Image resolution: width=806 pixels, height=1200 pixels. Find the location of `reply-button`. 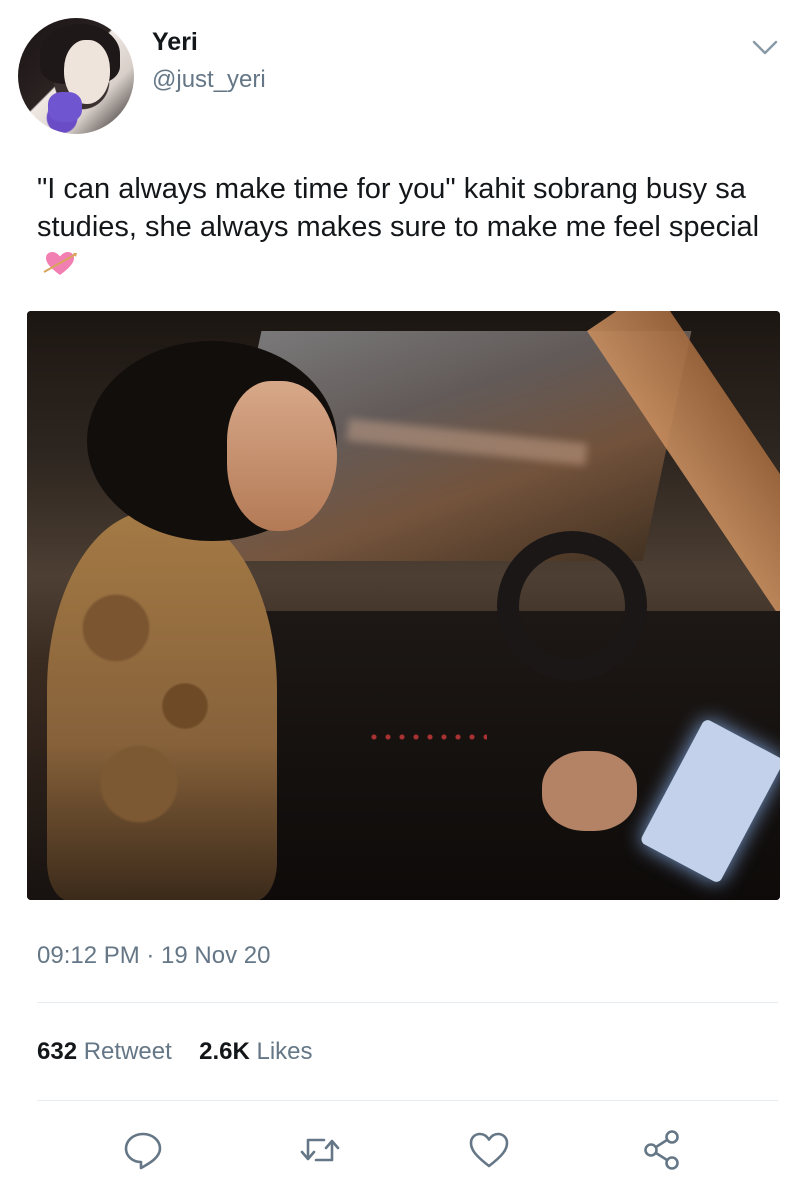

reply-button is located at coordinates (143, 1150).